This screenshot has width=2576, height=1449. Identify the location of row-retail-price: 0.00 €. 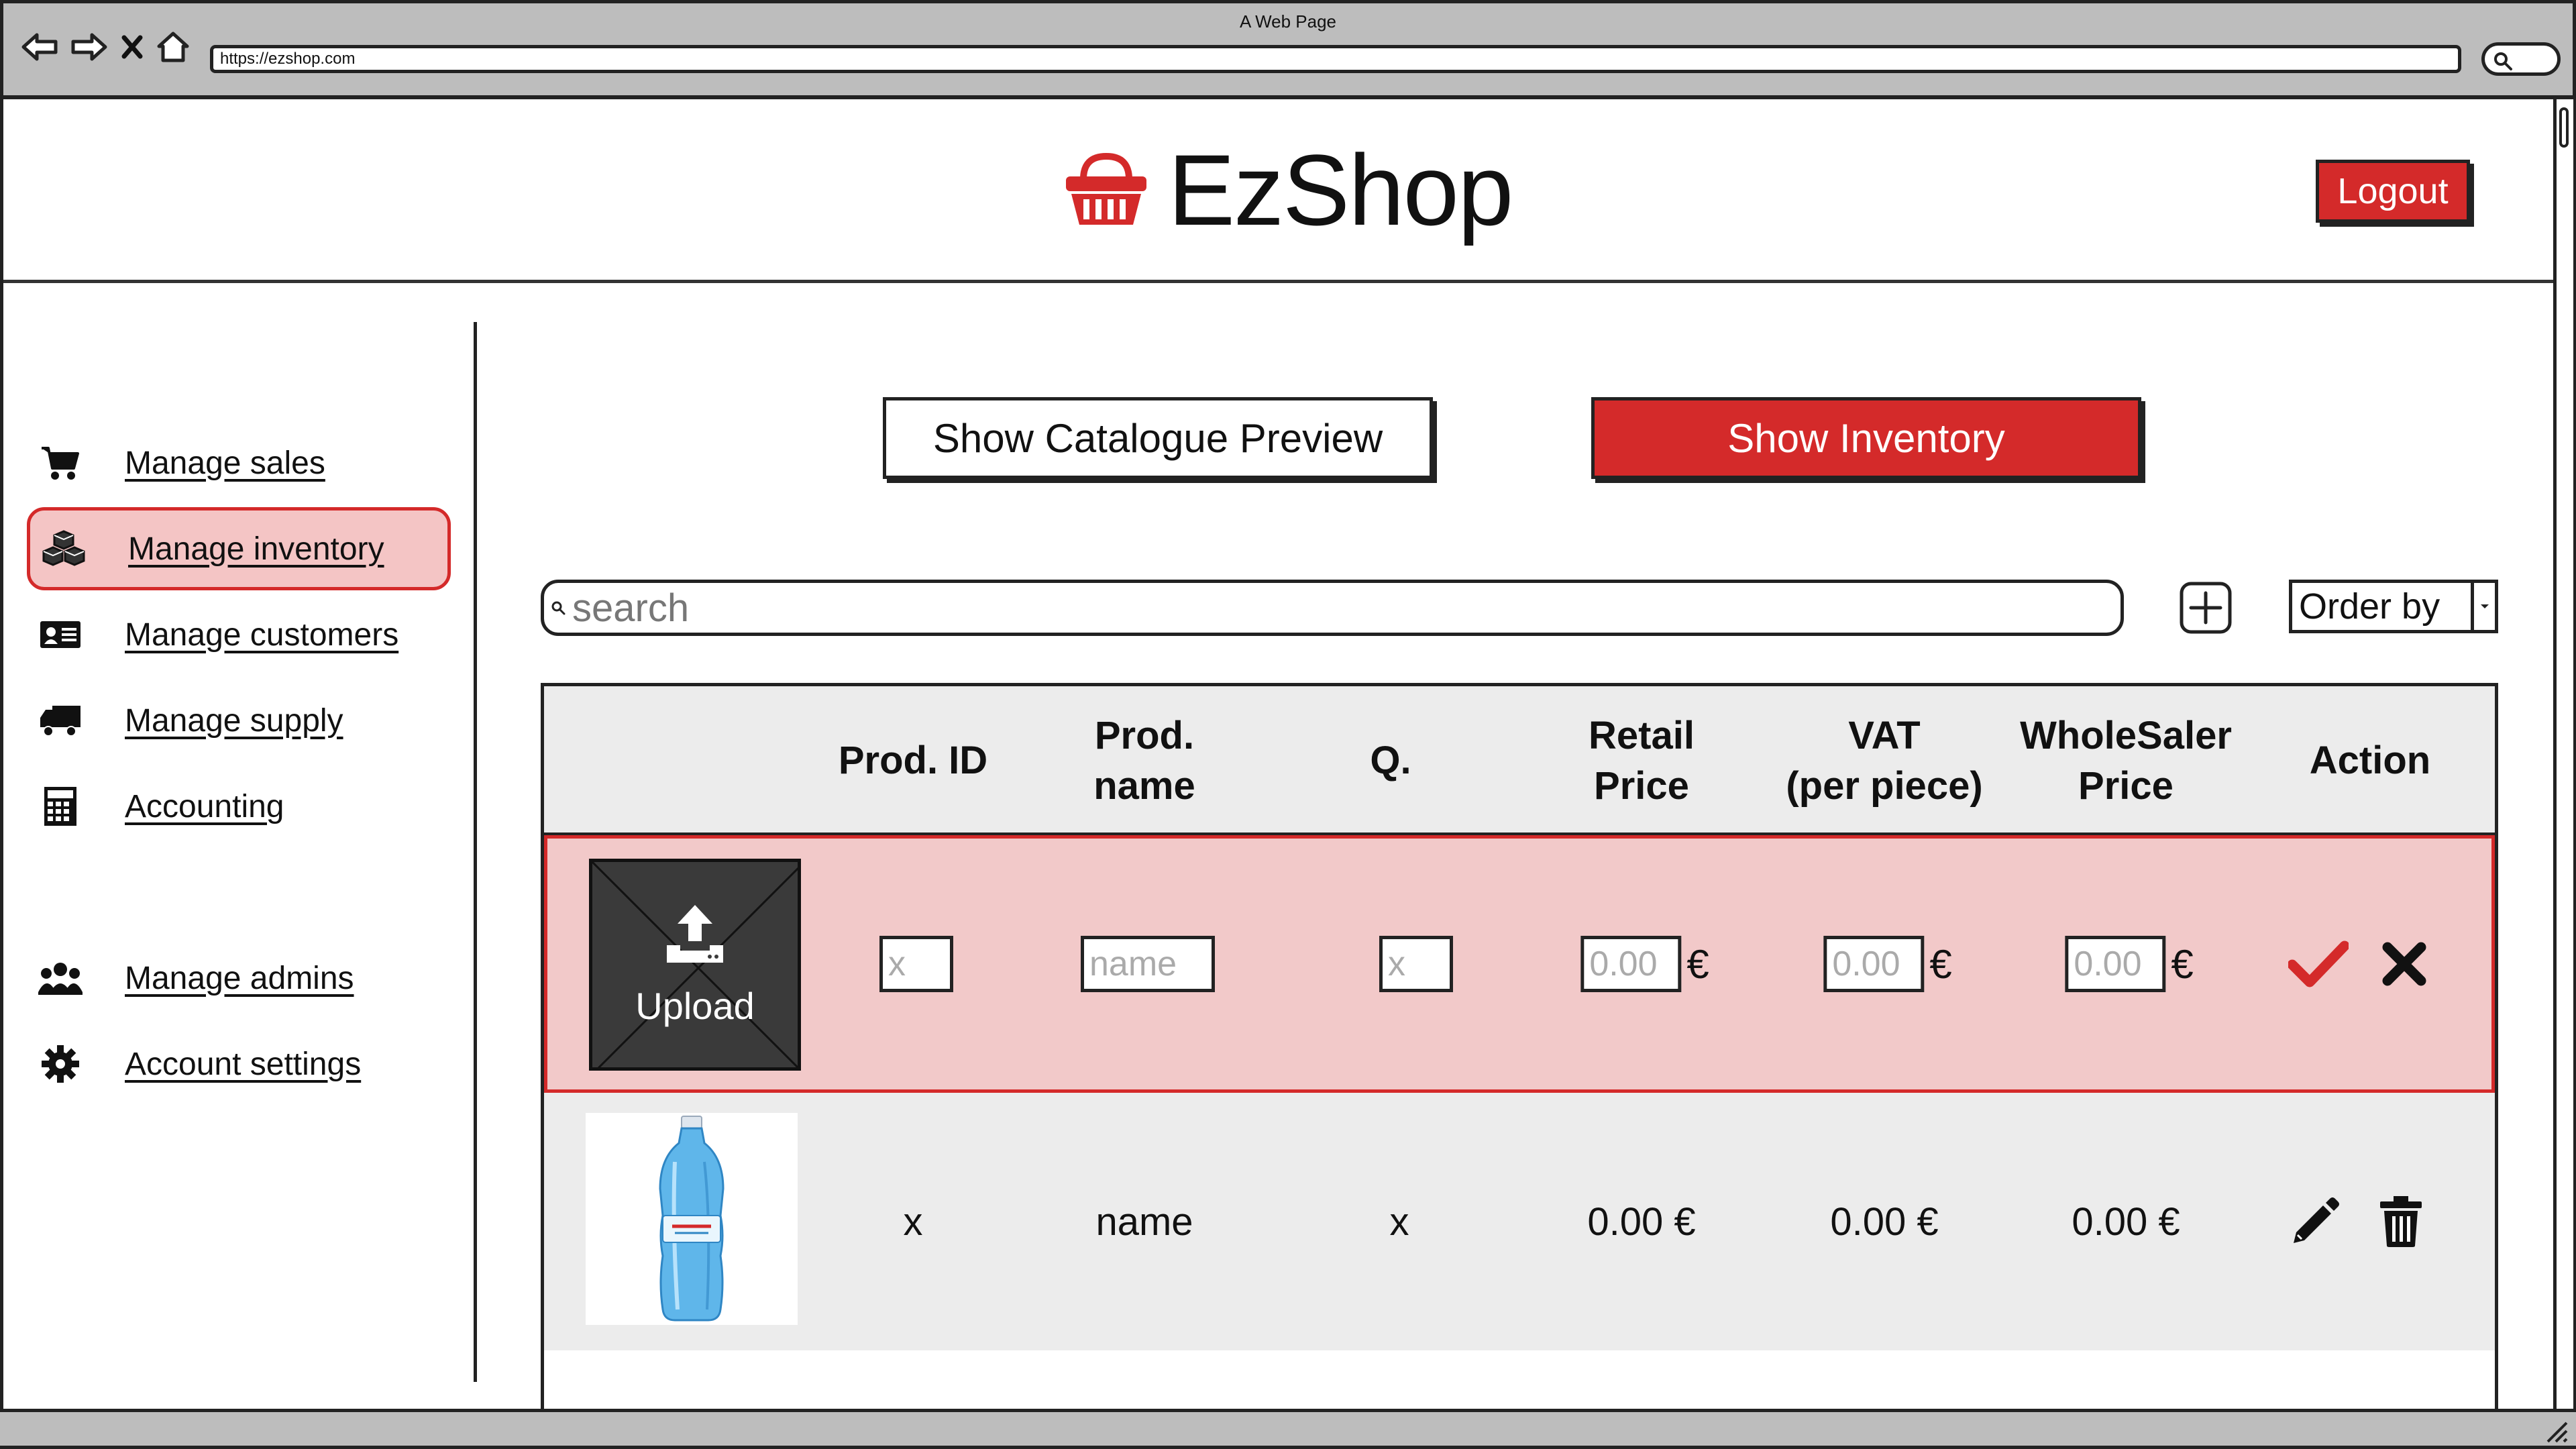
(1641, 1221).